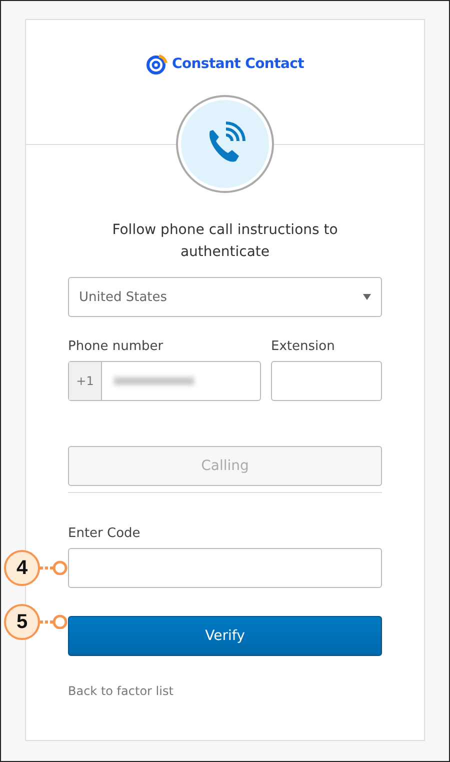  Describe the element at coordinates (105, 533) in the screenshot. I see `field-label: Enter Code` at that location.